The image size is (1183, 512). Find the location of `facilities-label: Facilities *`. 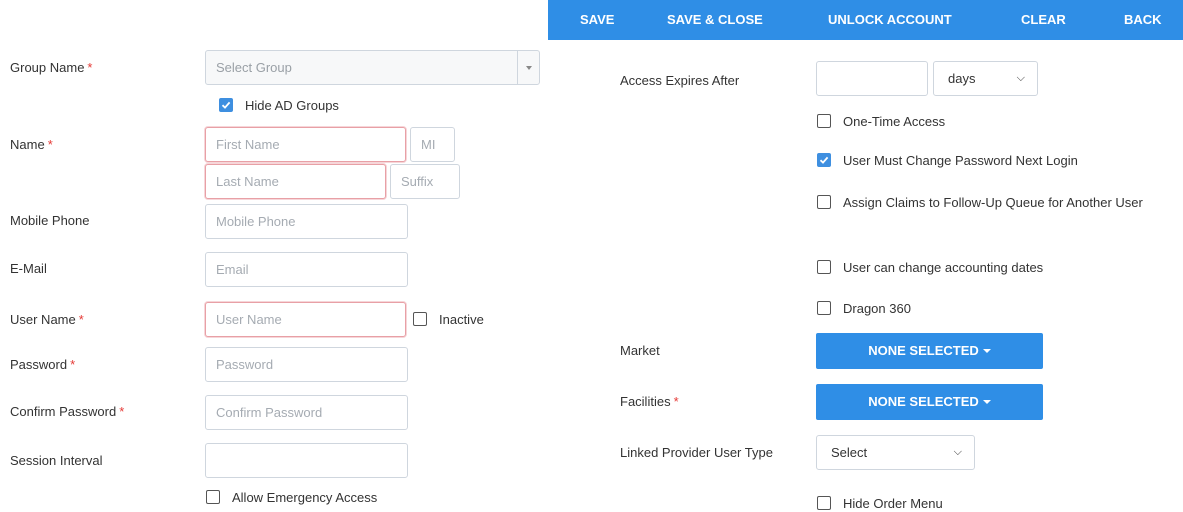

facilities-label: Facilities * is located at coordinates (649, 401).